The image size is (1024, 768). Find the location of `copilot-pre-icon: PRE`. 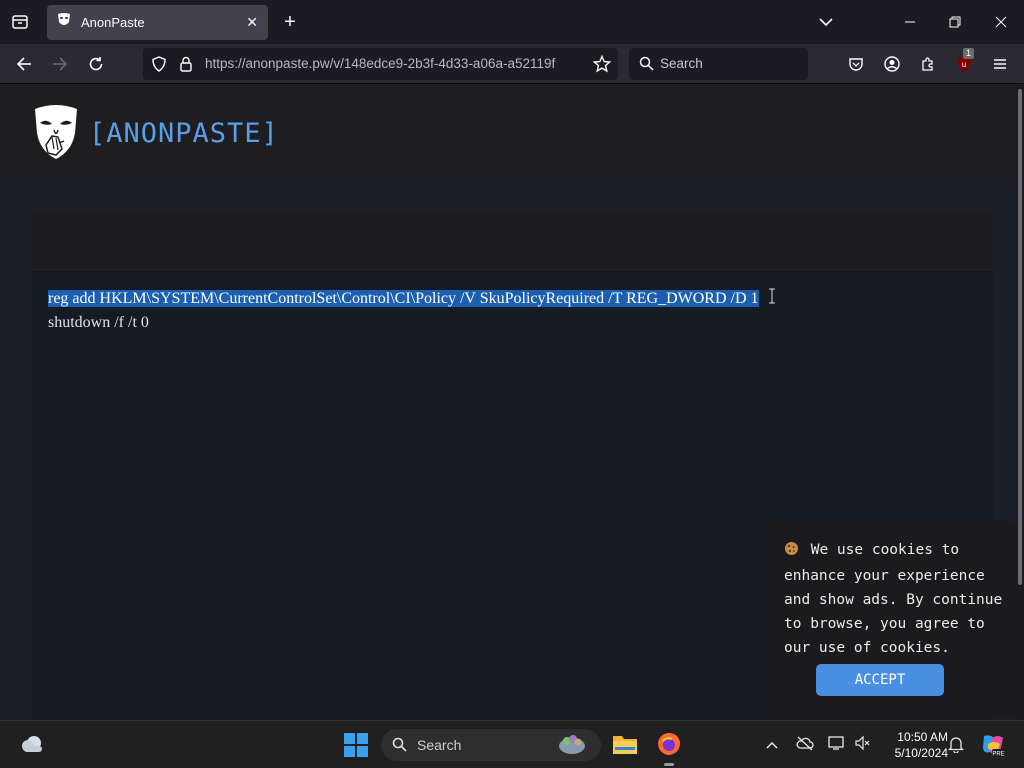

copilot-pre-icon: PRE is located at coordinates (993, 747).